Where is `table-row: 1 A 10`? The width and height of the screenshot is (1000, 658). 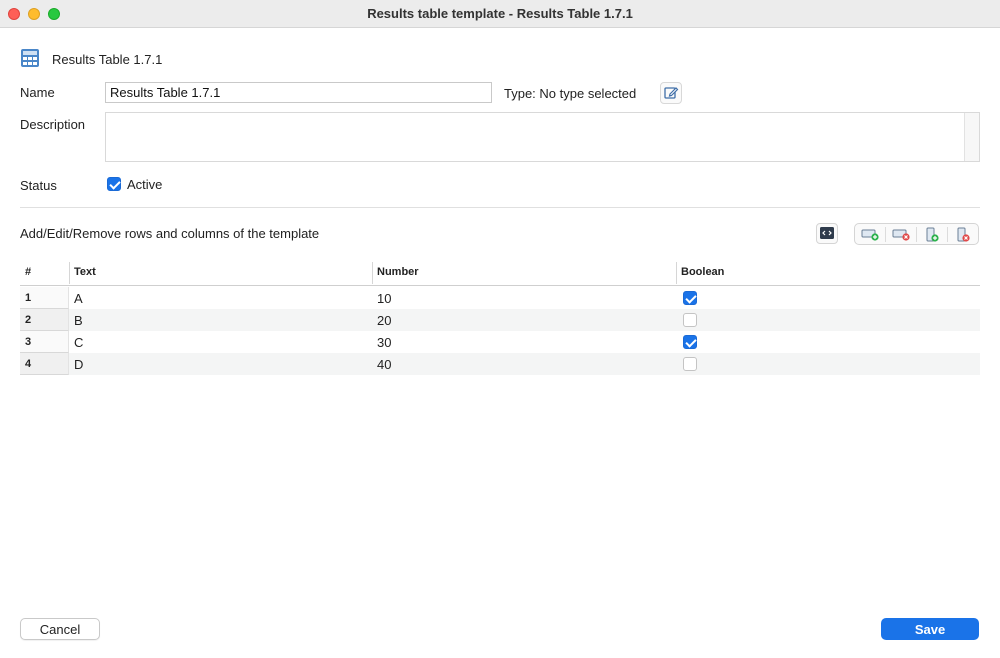
table-row: 1 A 10 is located at coordinates (500, 298).